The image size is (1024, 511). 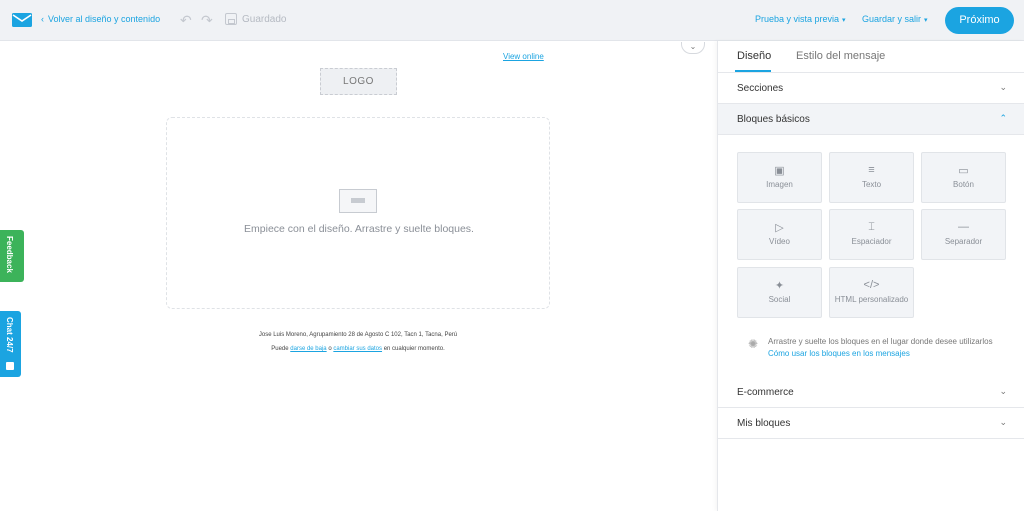 I want to click on undo-icon: ↶, so click(x=188, y=20).